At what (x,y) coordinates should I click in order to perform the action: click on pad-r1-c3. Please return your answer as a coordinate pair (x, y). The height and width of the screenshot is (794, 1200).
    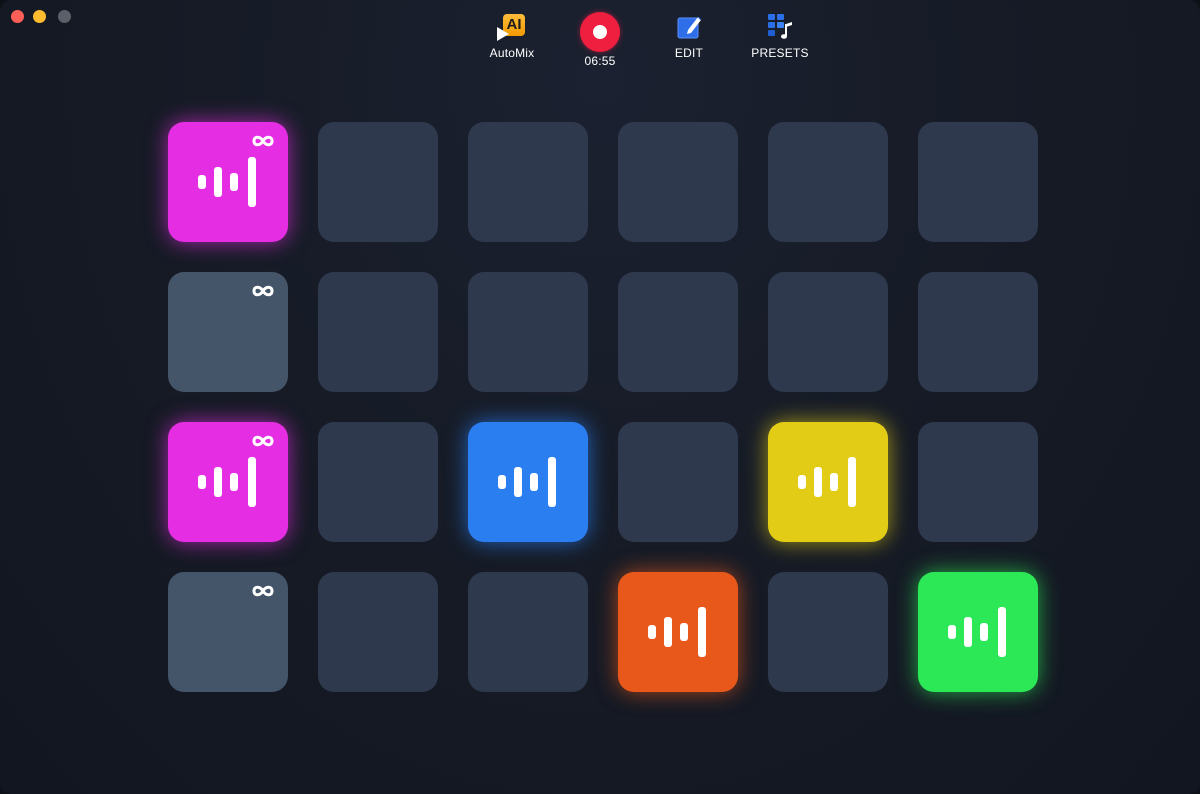
    Looking at the image, I should click on (528, 182).